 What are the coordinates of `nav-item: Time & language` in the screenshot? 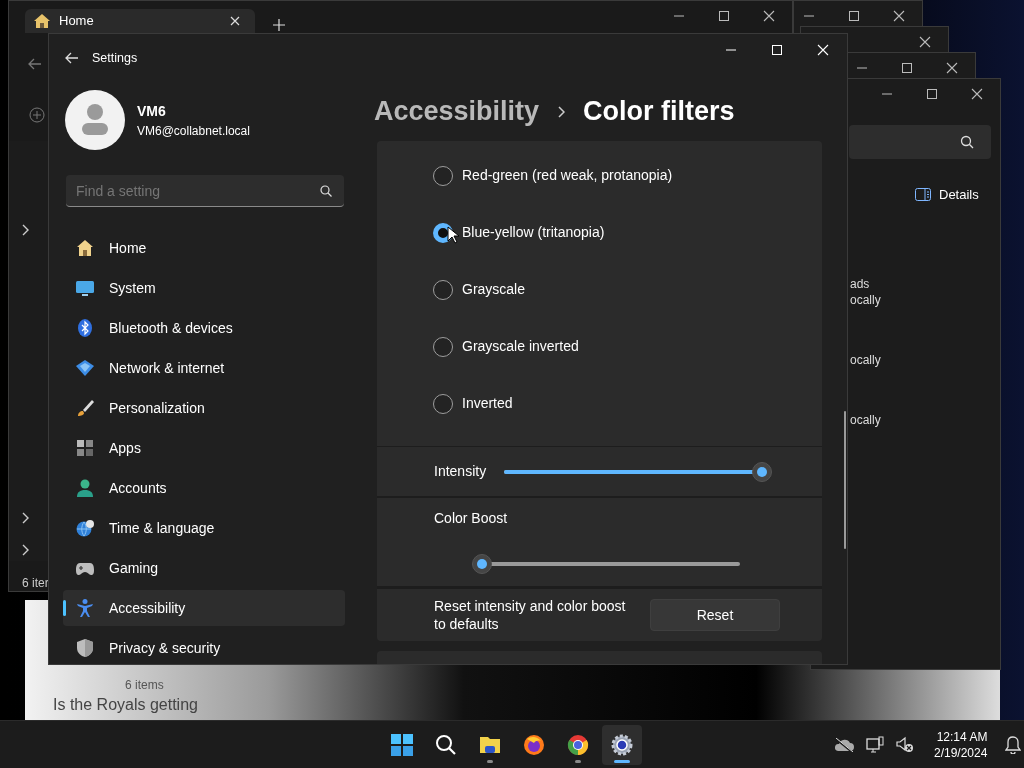 It's located at (204, 528).